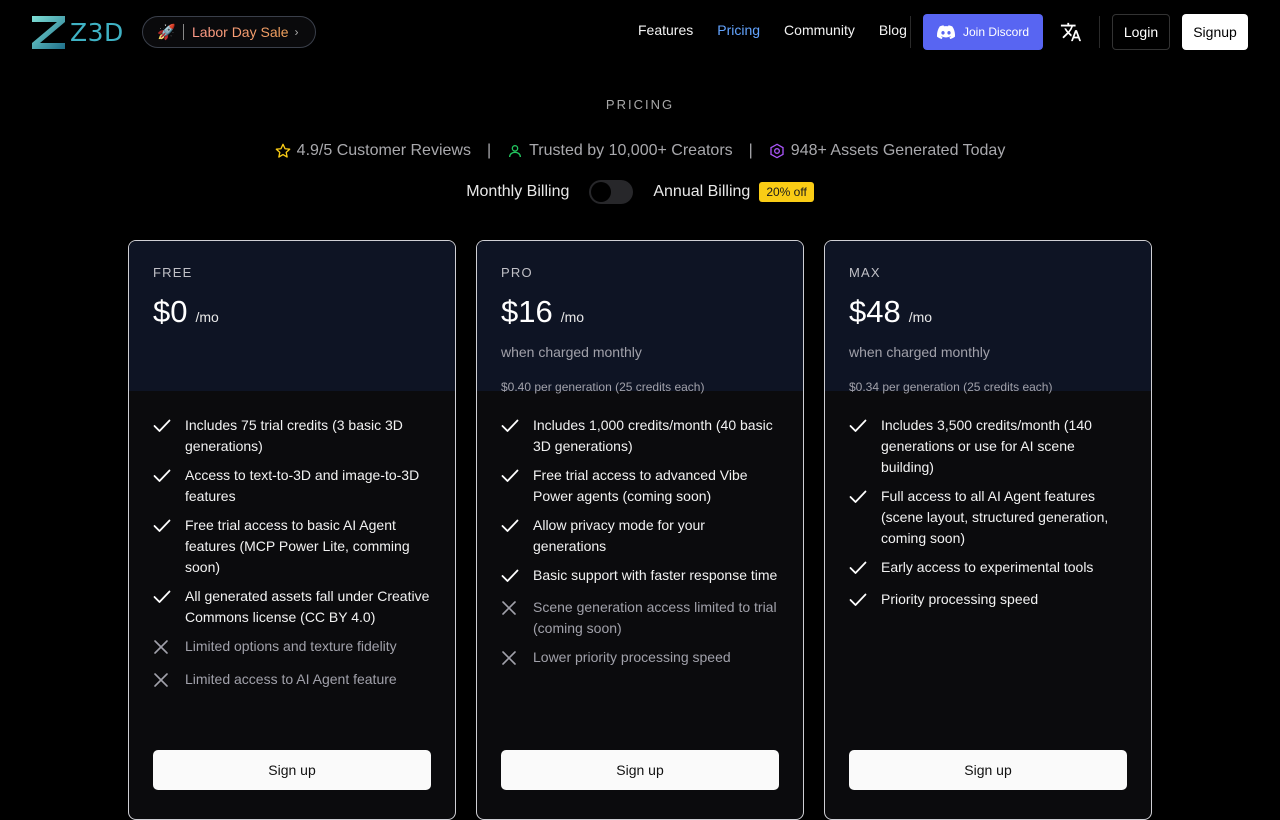  Describe the element at coordinates (951, 387) in the screenshot. I see `plan-per-generation: $0.34 per generation (25 credits each)` at that location.